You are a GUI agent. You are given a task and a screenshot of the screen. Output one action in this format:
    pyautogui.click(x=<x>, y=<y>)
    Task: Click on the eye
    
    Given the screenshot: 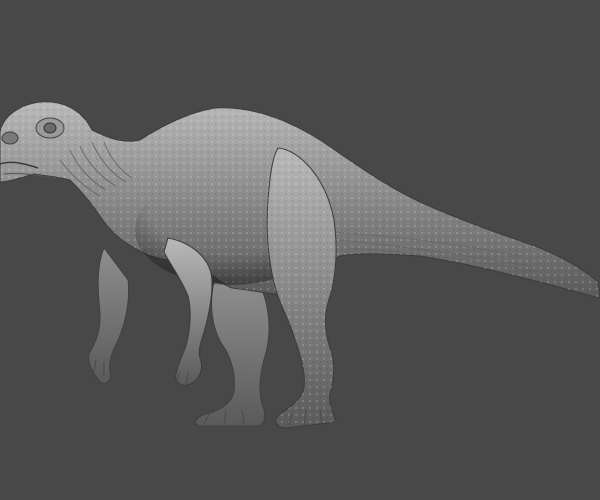 What is the action you would take?
    pyautogui.click(x=50, y=128)
    